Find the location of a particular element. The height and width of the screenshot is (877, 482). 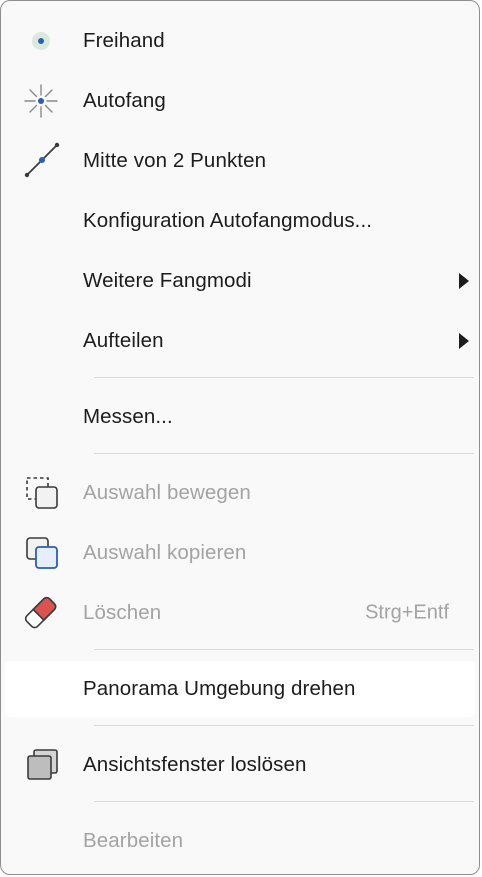

menu-item-auswahl-bewegen: Auswahl bewegen is located at coordinates (240, 493).